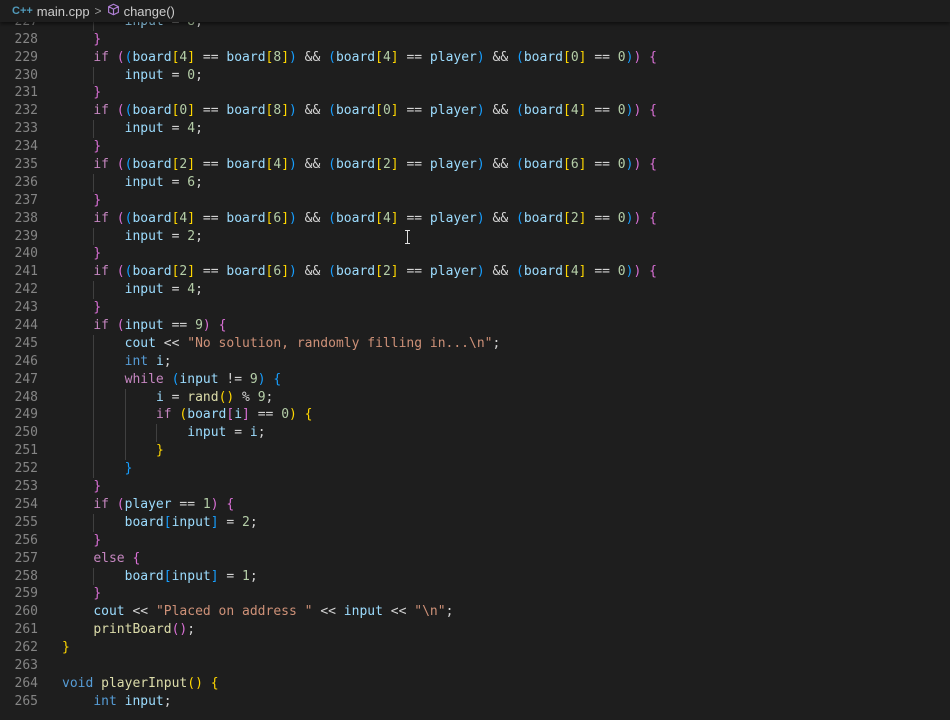 The width and height of the screenshot is (950, 720). I want to click on code-text: while (input != 9) {, so click(203, 379).